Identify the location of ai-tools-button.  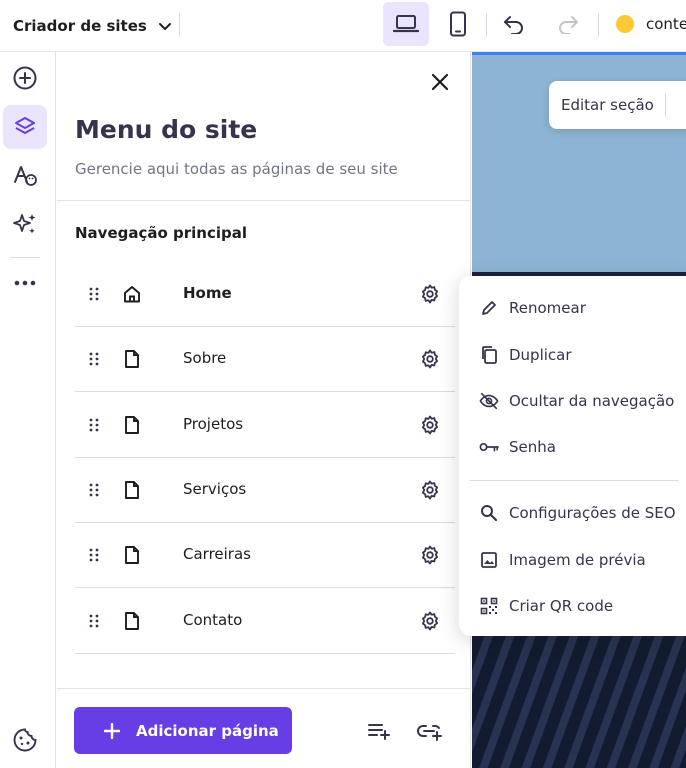
(25, 224).